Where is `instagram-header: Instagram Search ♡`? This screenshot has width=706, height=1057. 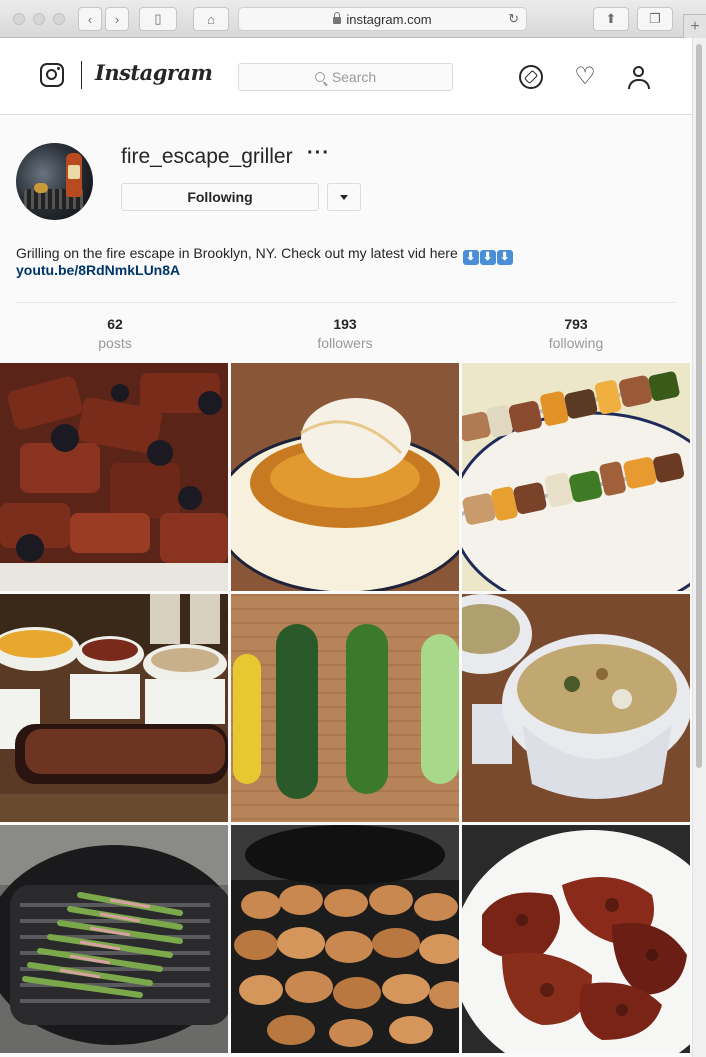
instagram-header: Instagram Search ♡ is located at coordinates (346, 76).